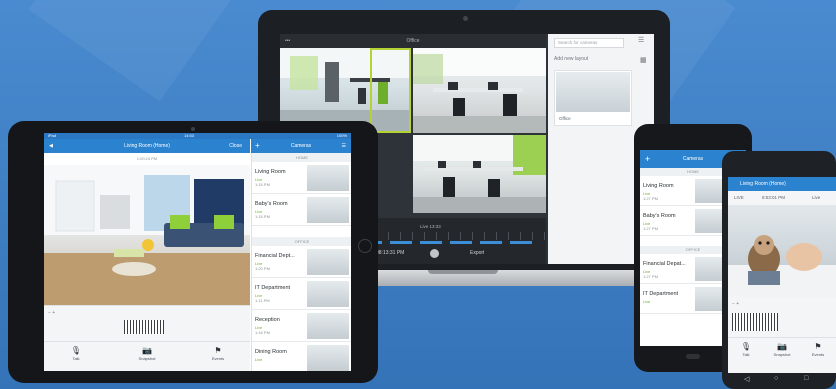  What do you see at coordinates (746, 379) in the screenshot?
I see `back-icon: ◁` at bounding box center [746, 379].